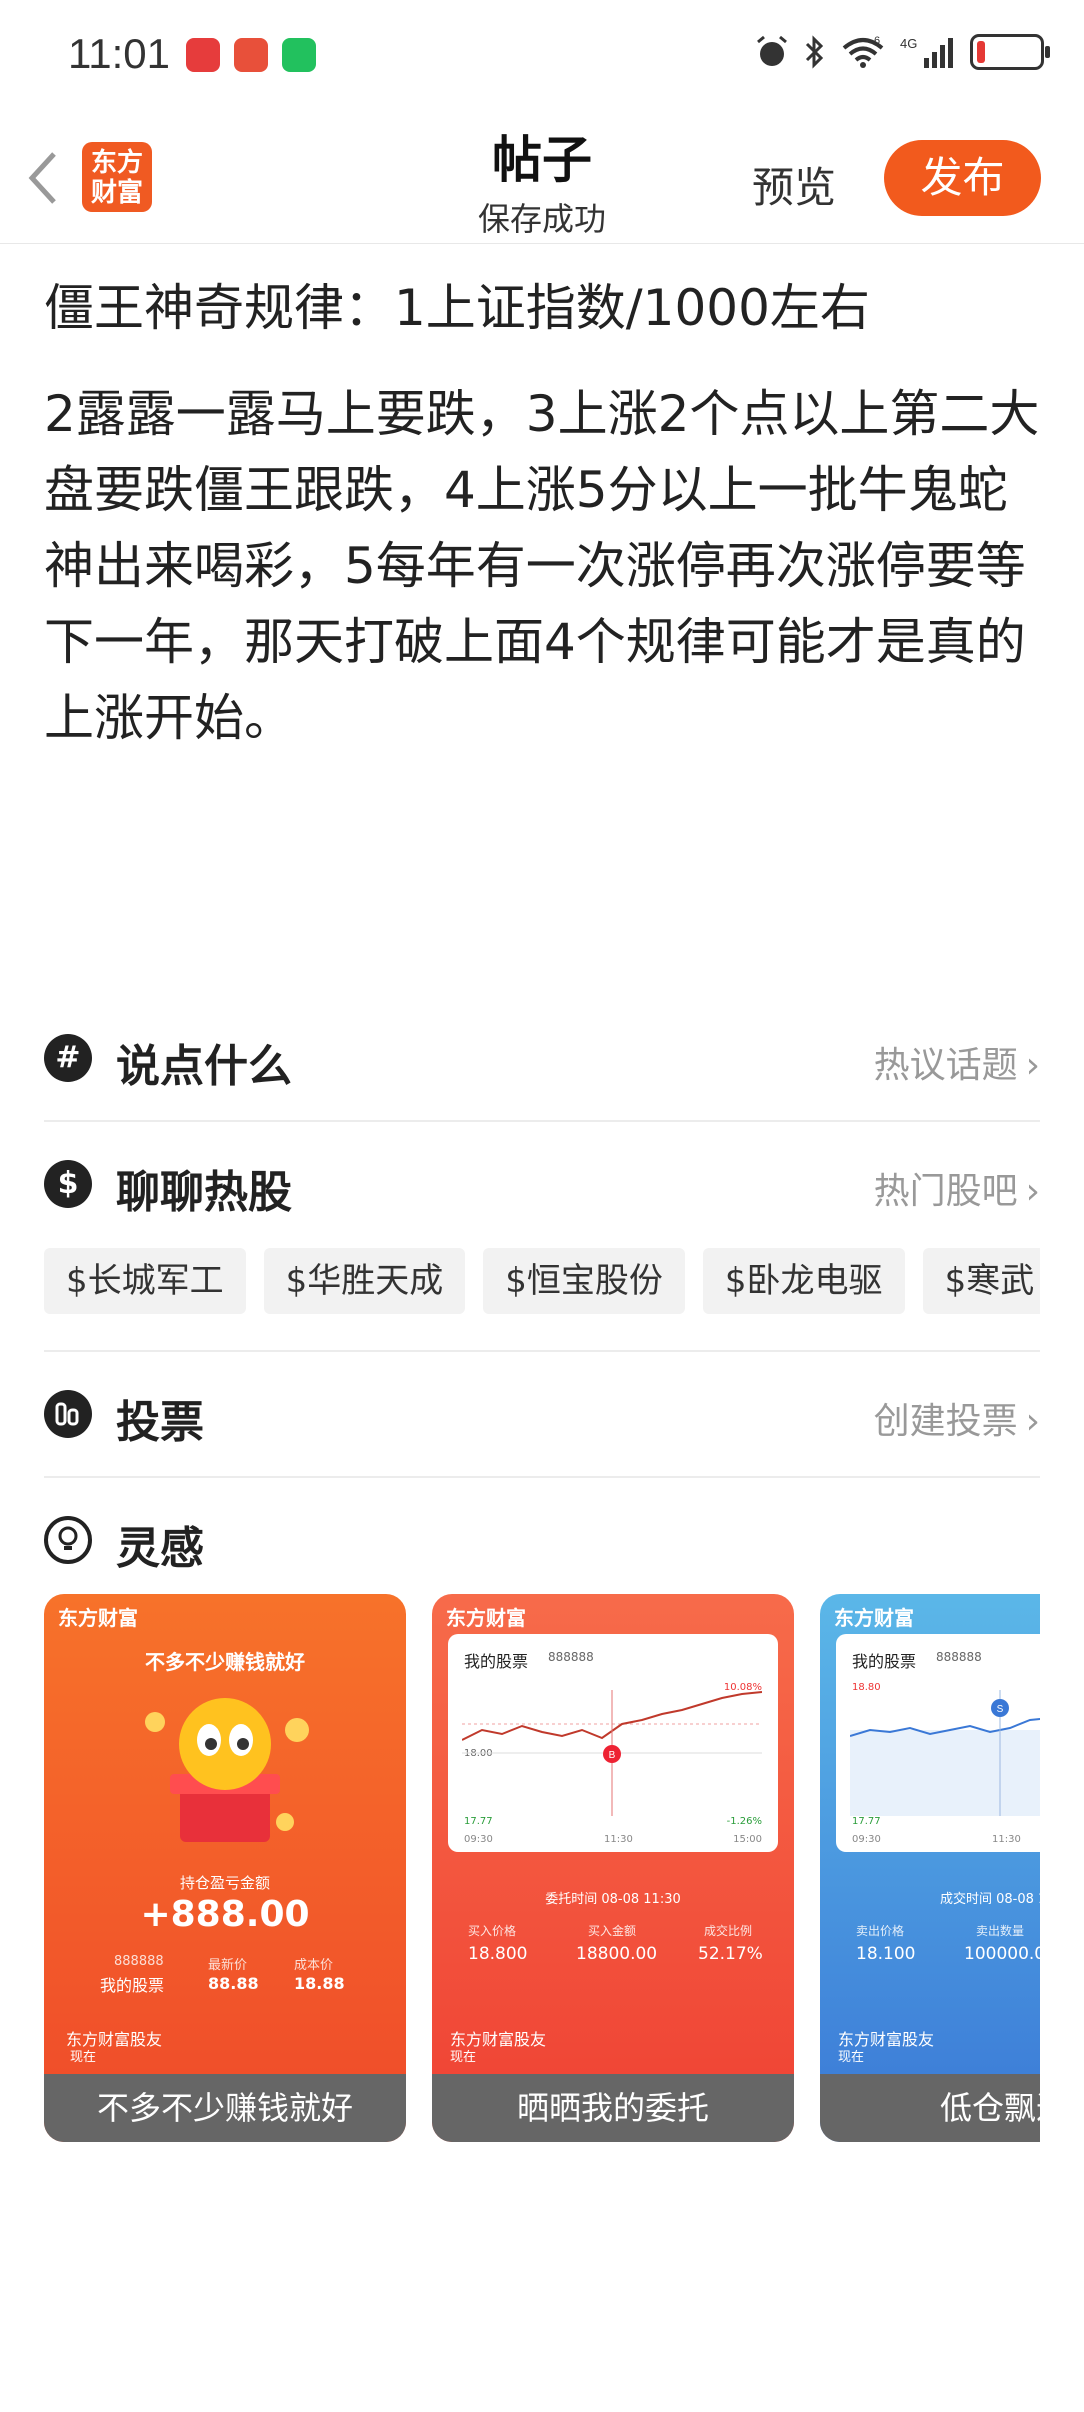 Image resolution: width=1084 pixels, height=2412 pixels. I want to click on bluetooth-icon, so click(814, 52).